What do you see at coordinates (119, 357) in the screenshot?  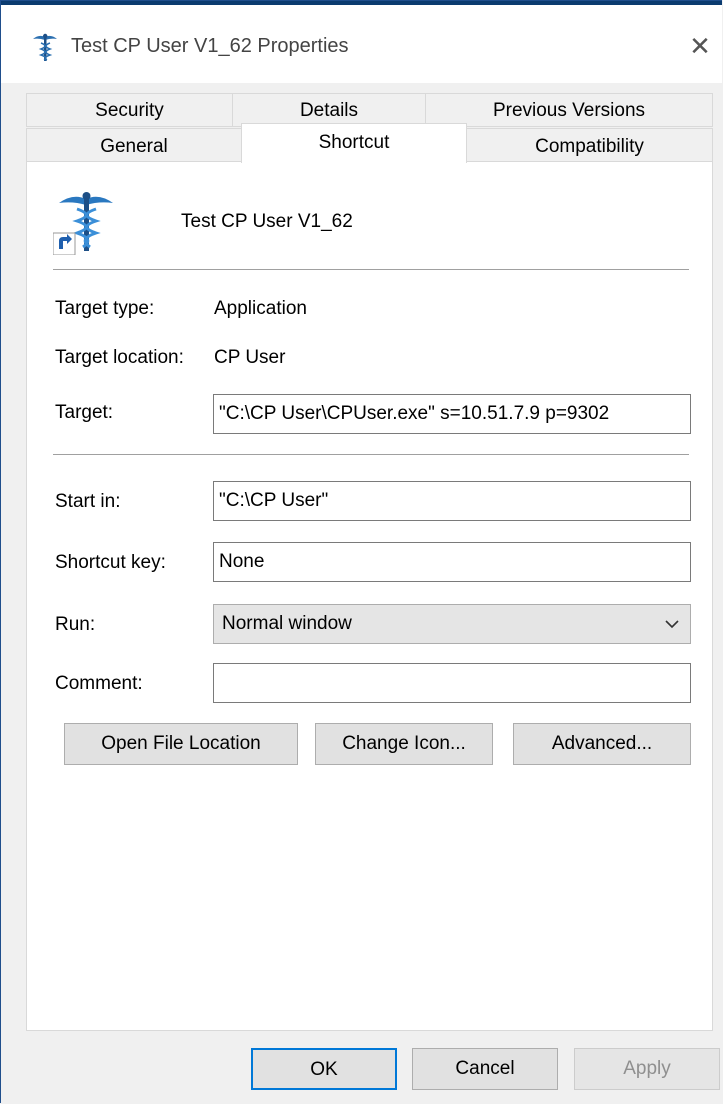 I see `target-location-label: Target location:` at bounding box center [119, 357].